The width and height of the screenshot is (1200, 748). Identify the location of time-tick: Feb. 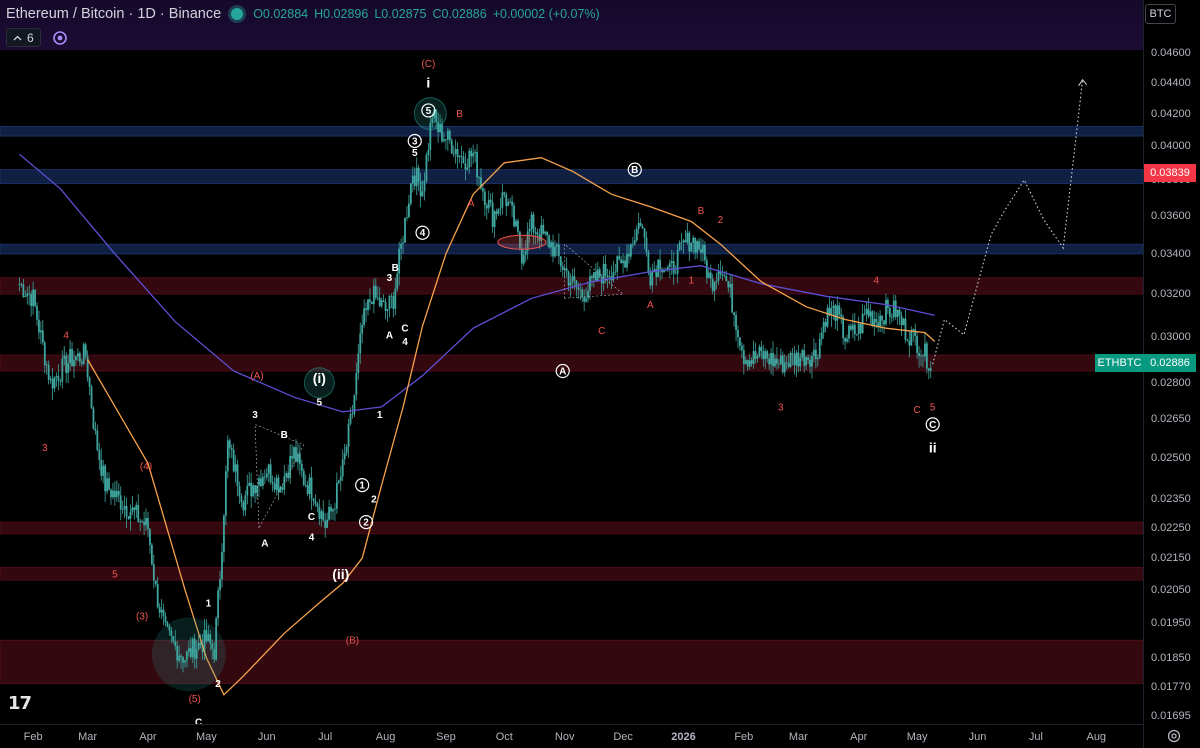
(33, 737).